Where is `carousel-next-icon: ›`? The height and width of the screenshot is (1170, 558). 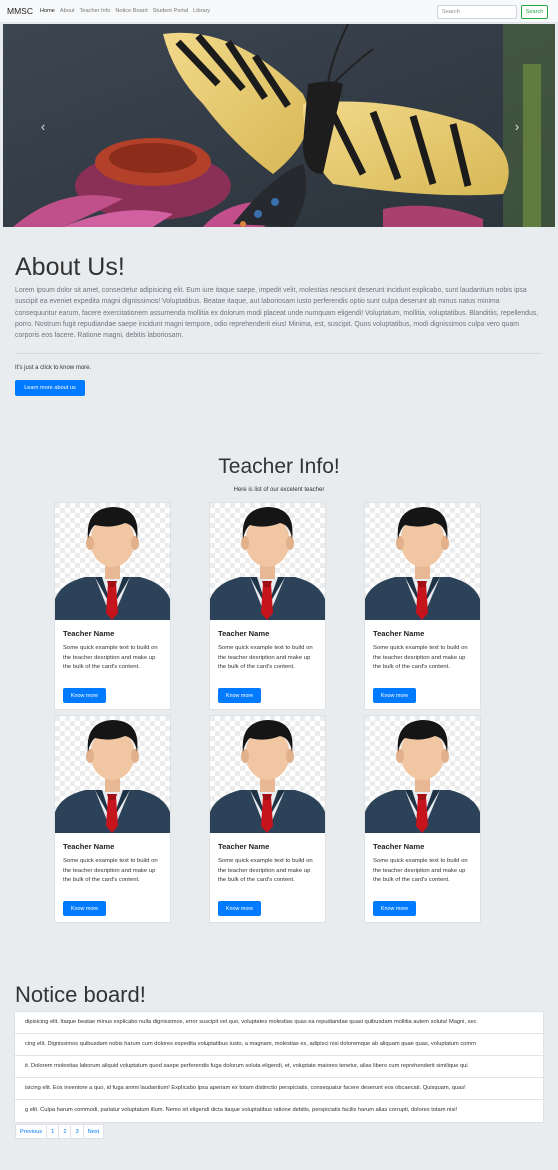 carousel-next-icon: › is located at coordinates (517, 126).